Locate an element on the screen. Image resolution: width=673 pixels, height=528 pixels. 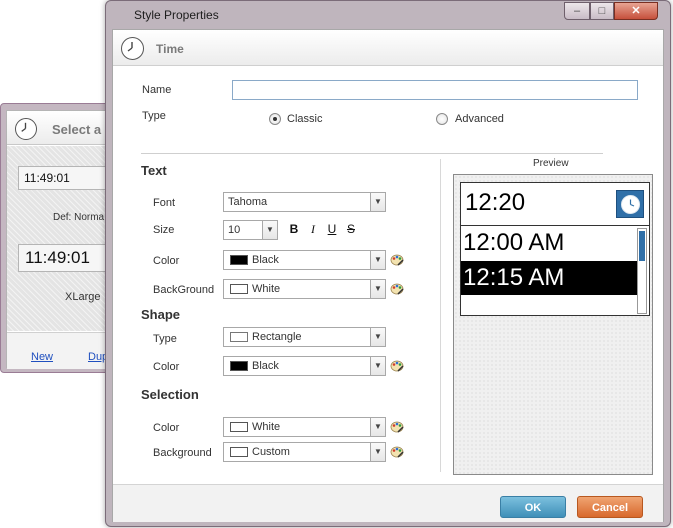
font-combo: Tahoma ▼ is located at coordinates (304, 202).